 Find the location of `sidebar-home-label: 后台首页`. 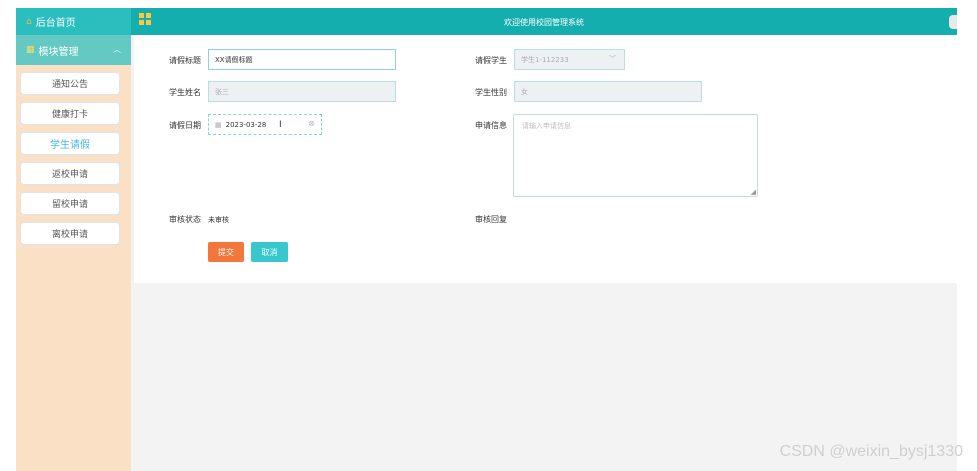

sidebar-home-label: 后台首页 is located at coordinates (55, 23).